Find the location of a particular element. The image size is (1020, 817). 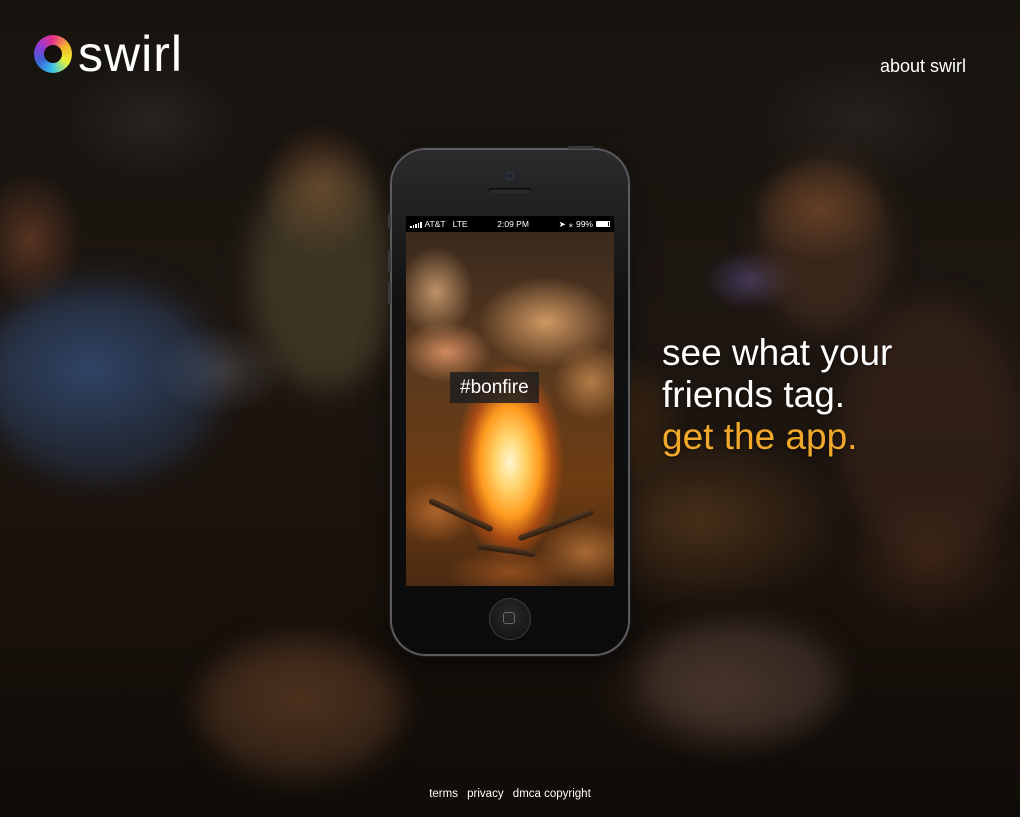

about-swirl-link: about swirl is located at coordinates (923, 66).